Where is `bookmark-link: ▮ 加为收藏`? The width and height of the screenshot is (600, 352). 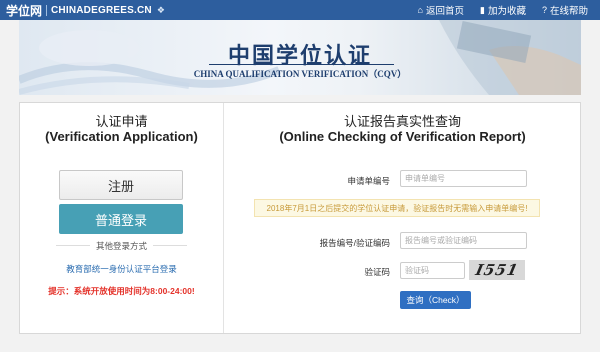
bookmark-link: ▮ 加为收藏 is located at coordinates (503, 10).